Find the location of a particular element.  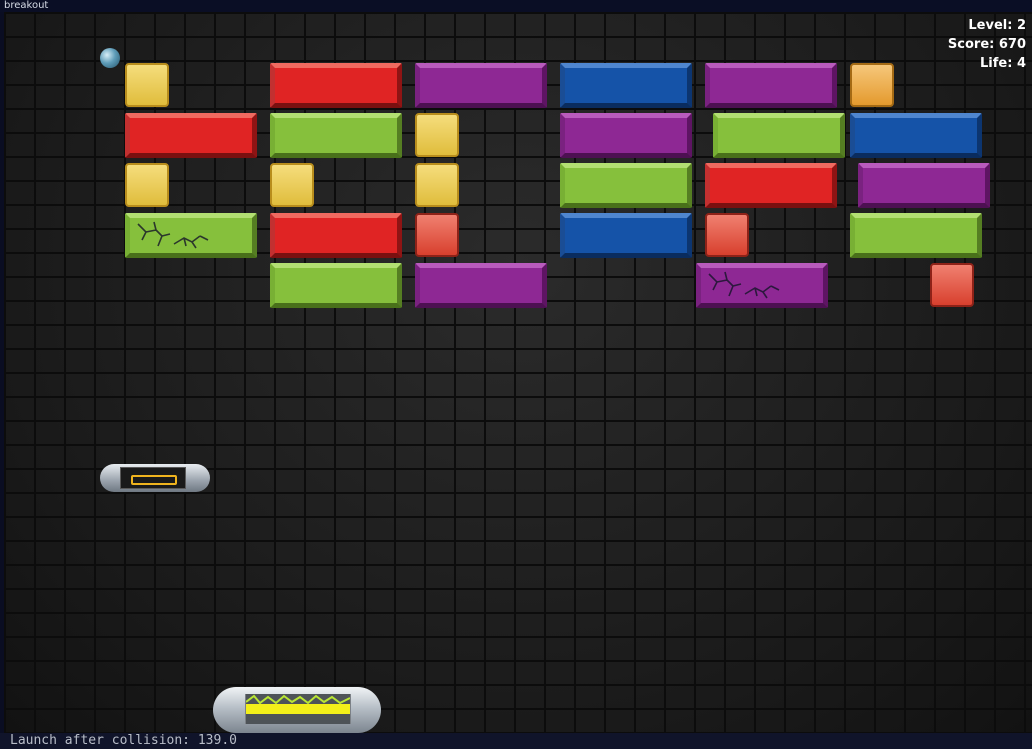

brick-r5-c6-red-square is located at coordinates (952, 285).